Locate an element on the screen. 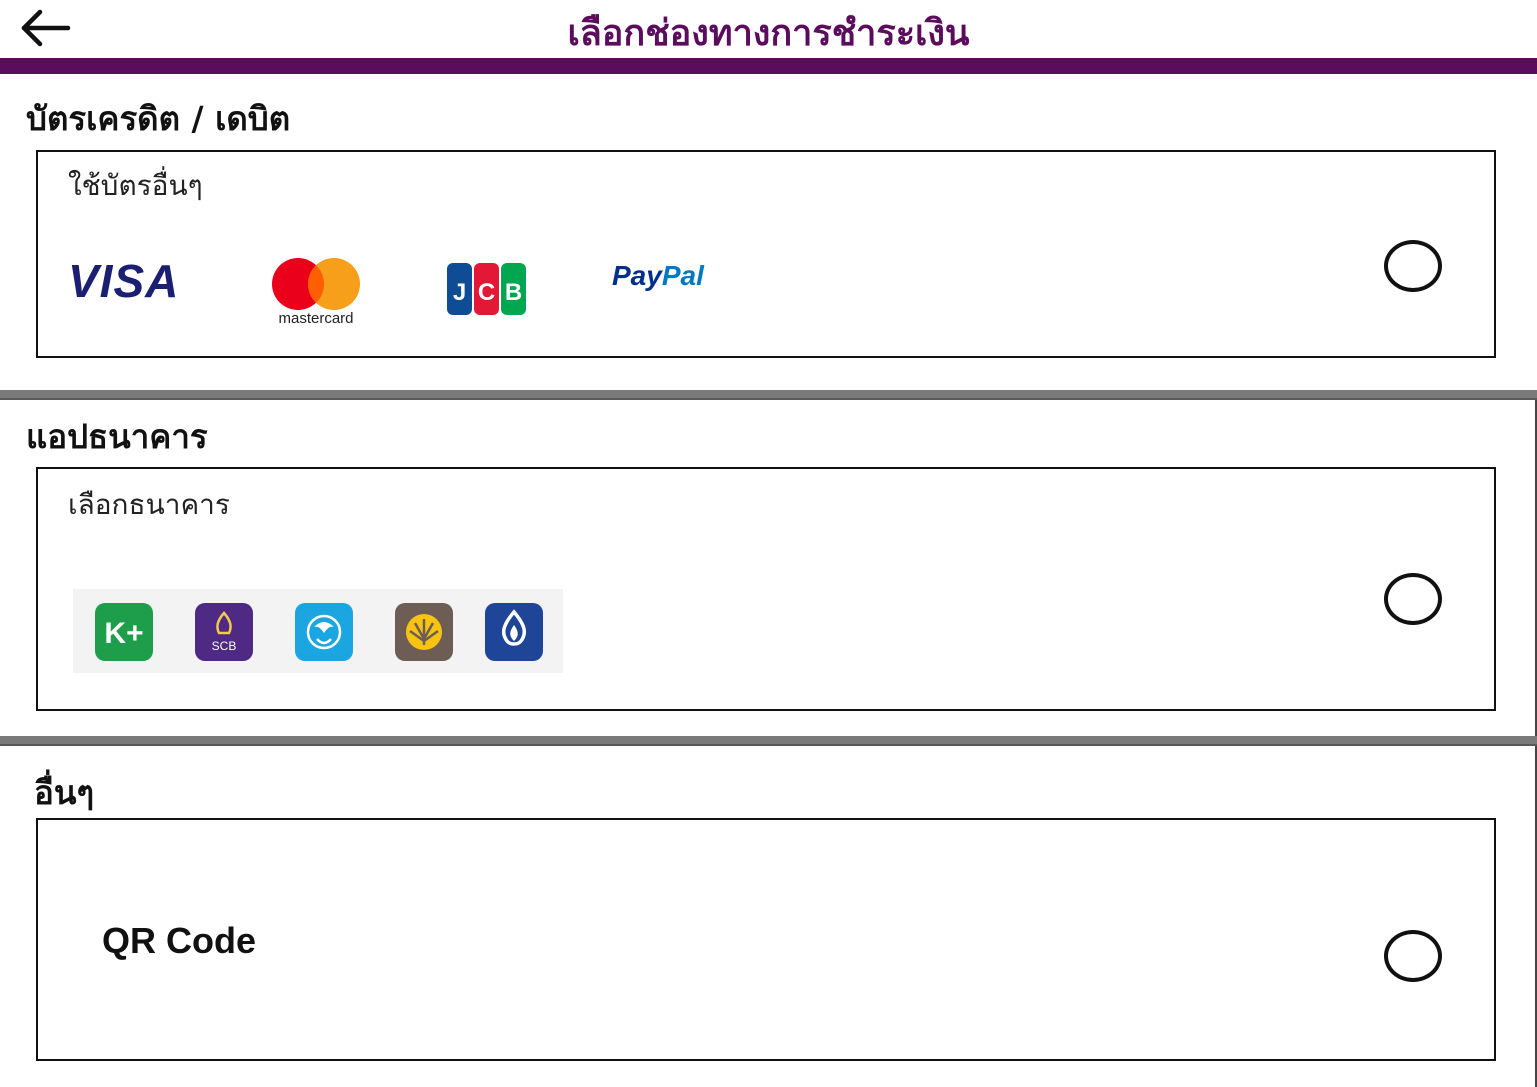 This screenshot has height=1087, width=1537. paypal-pay-text: Pay is located at coordinates (637, 275).